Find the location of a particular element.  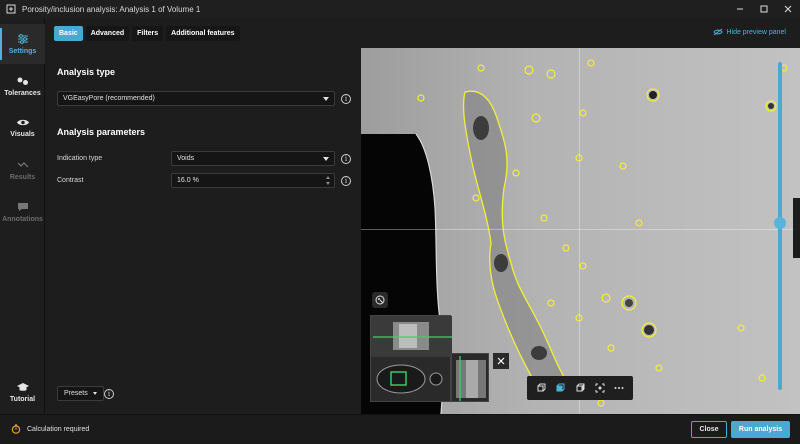

stopwatch-icon is located at coordinates (16, 429).